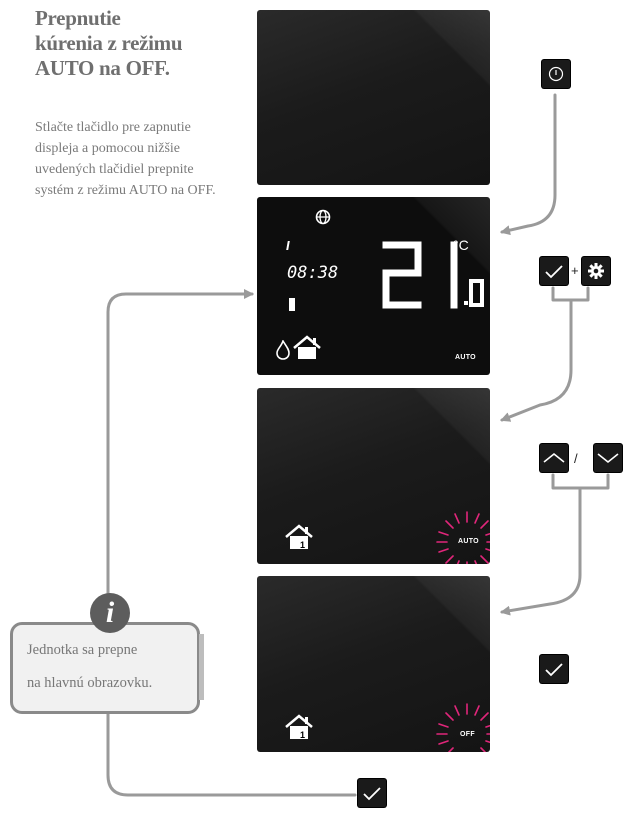 This screenshot has width=625, height=813. Describe the element at coordinates (541, 551) in the screenshot. I see `arrow-step3-to-screen4` at that location.